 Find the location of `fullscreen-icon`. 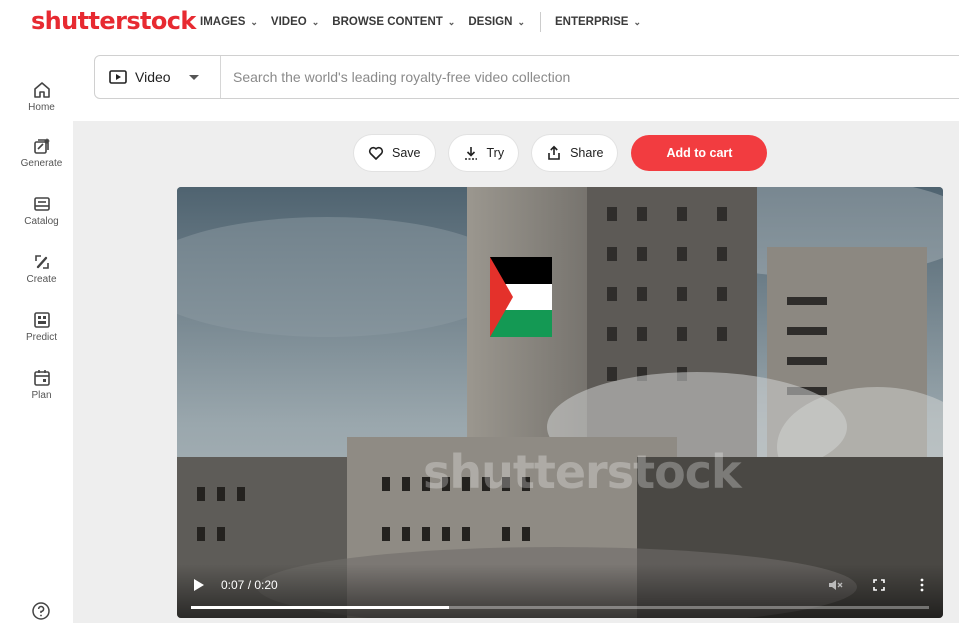

fullscreen-icon is located at coordinates (879, 585).